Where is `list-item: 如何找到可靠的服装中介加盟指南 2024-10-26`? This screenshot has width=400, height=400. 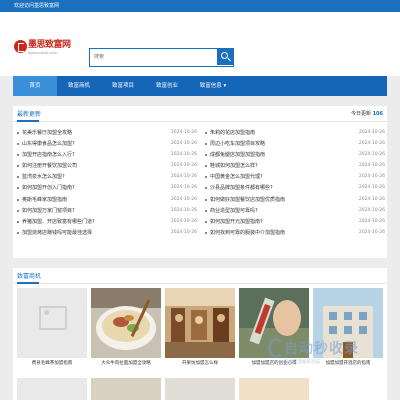 list-item: 如何找到可靠的服装中介加盟指南 2024-10-26 is located at coordinates (295, 232).